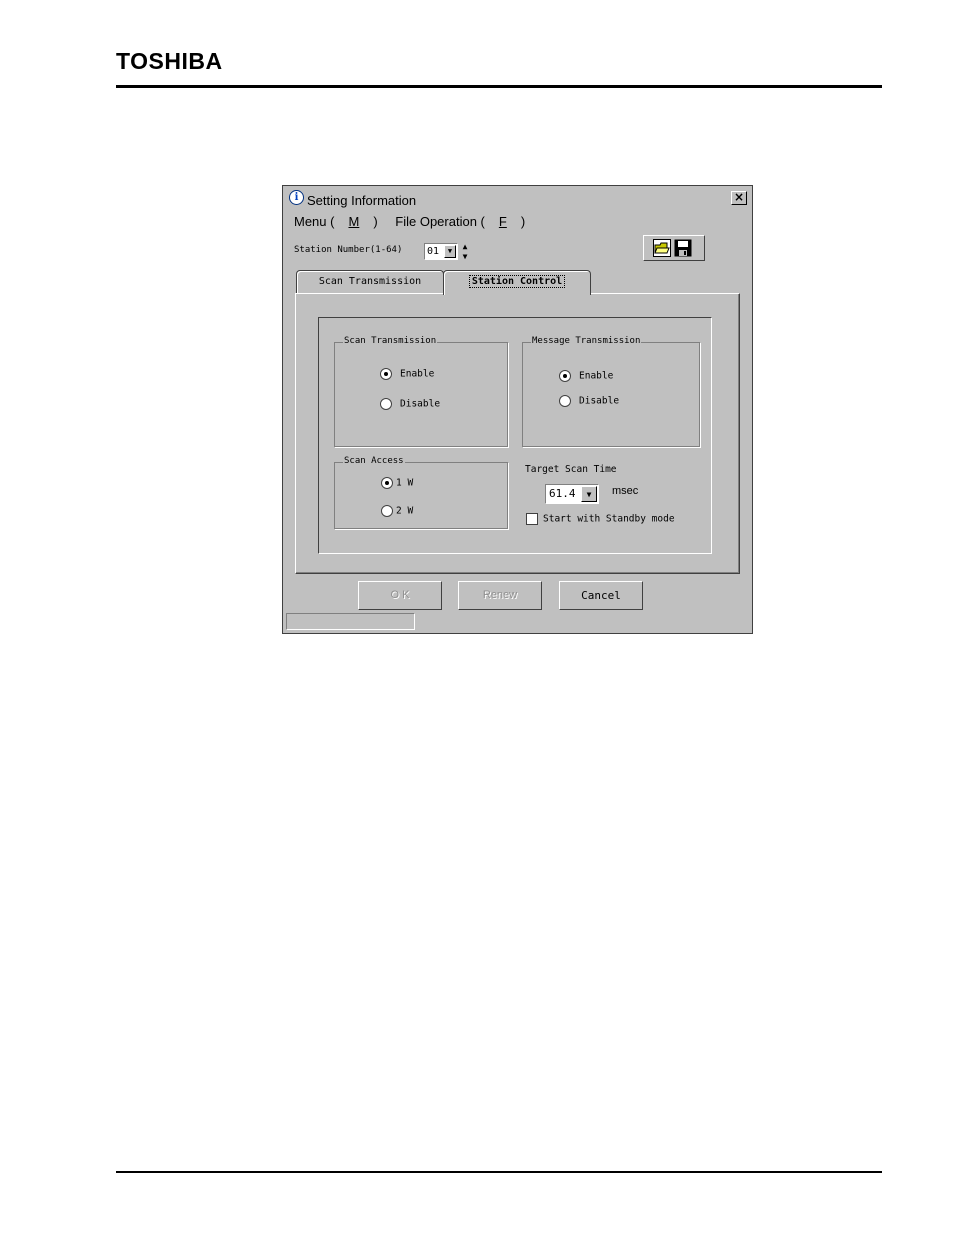 Image resolution: width=954 pixels, height=1235 pixels. Describe the element at coordinates (589, 401) in the screenshot. I see `message-transmission-disable-radio: Disable` at that location.